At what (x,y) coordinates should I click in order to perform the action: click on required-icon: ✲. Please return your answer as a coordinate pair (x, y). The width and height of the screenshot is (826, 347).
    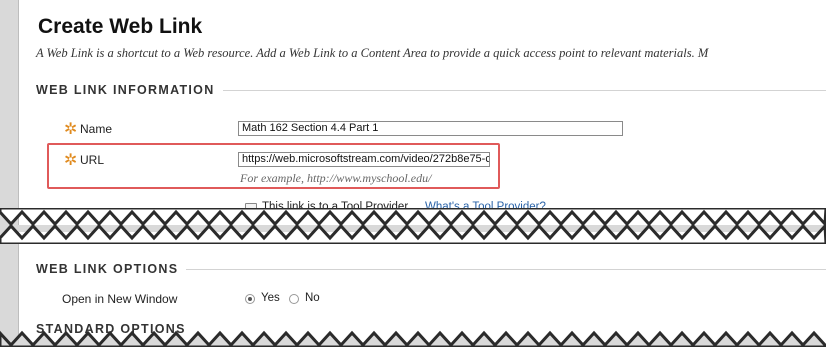
    Looking at the image, I should click on (71, 128).